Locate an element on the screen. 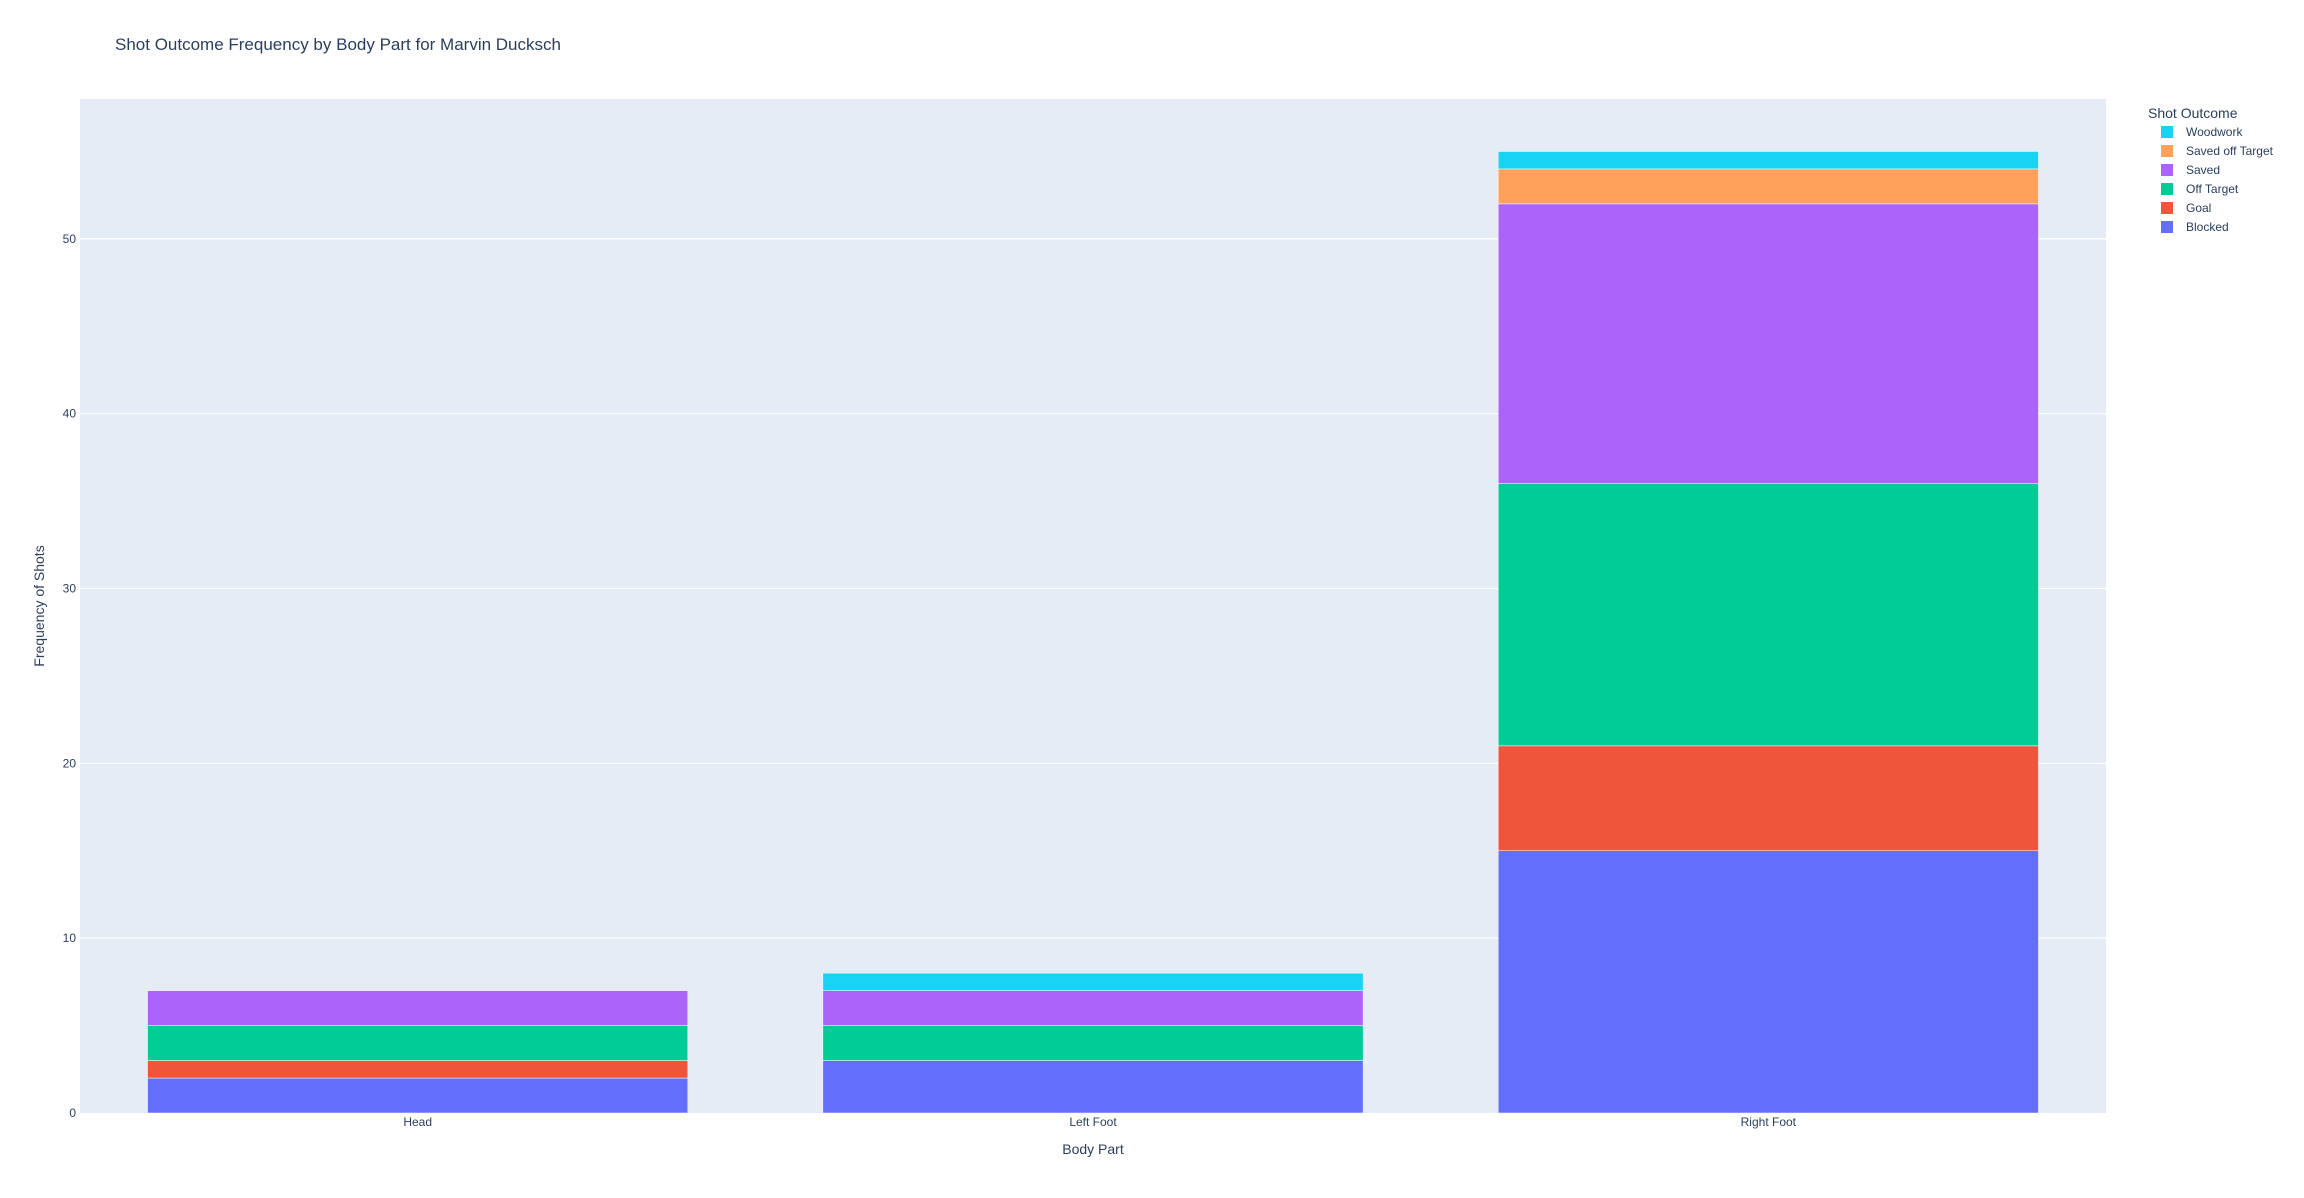  legend-label: Saved is located at coordinates (2203, 170).